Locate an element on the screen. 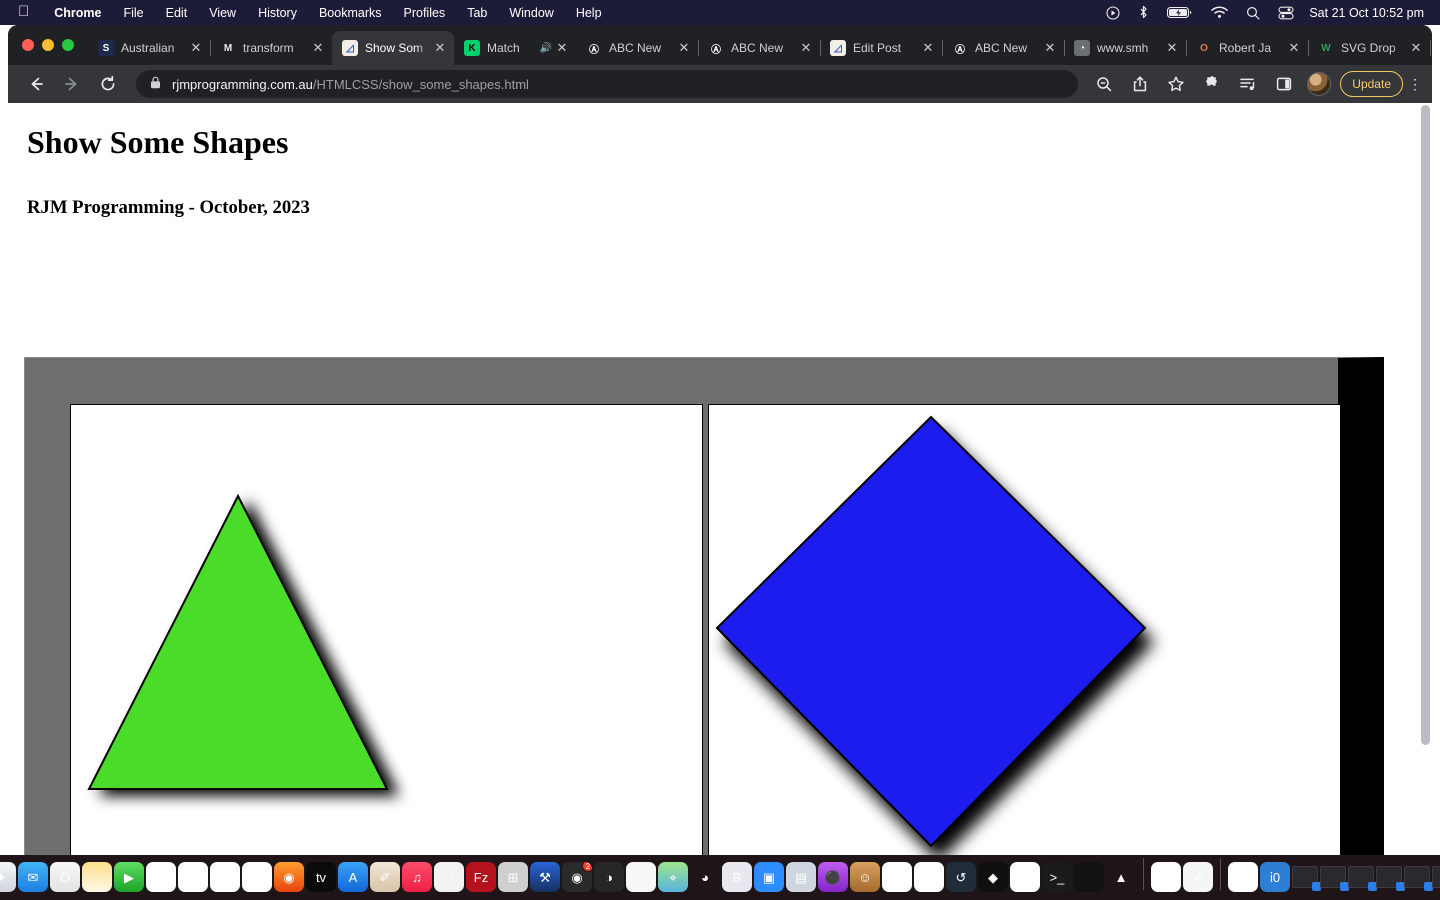 The image size is (1440, 900). dock-icon-photos: ✿ is located at coordinates (161, 877).